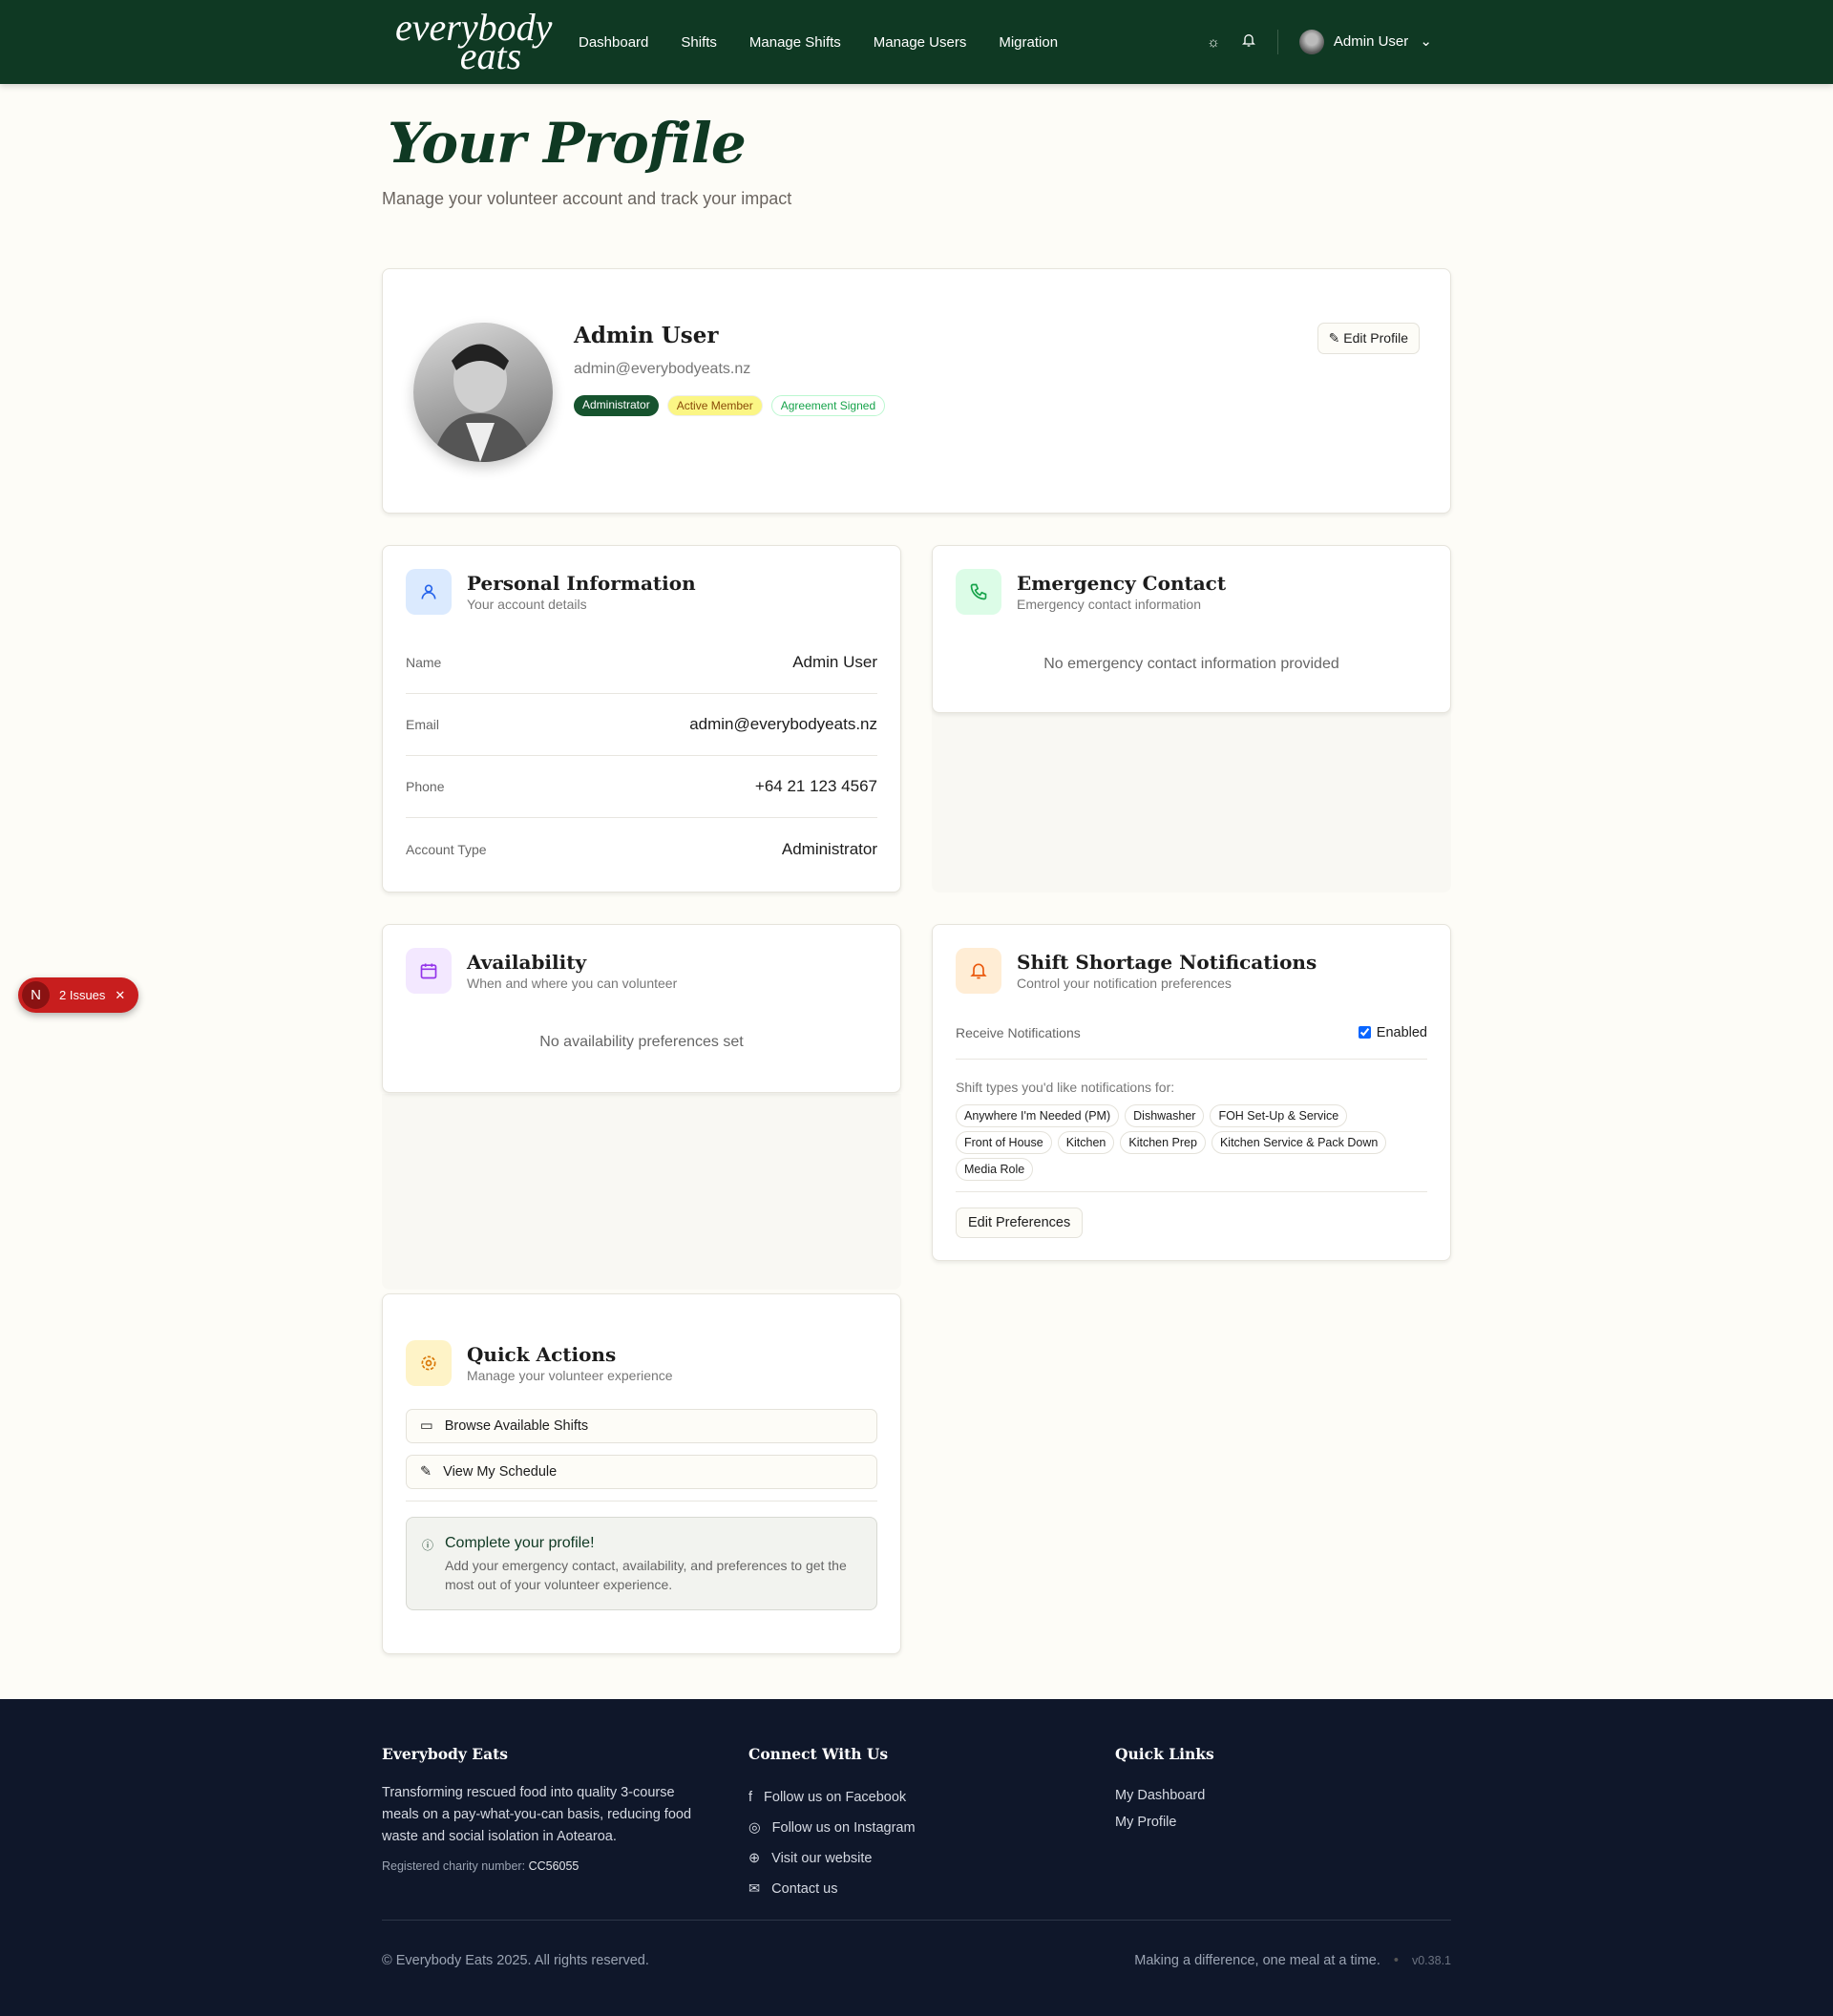 The image size is (1833, 2016). I want to click on close-icon: ✕, so click(120, 996).